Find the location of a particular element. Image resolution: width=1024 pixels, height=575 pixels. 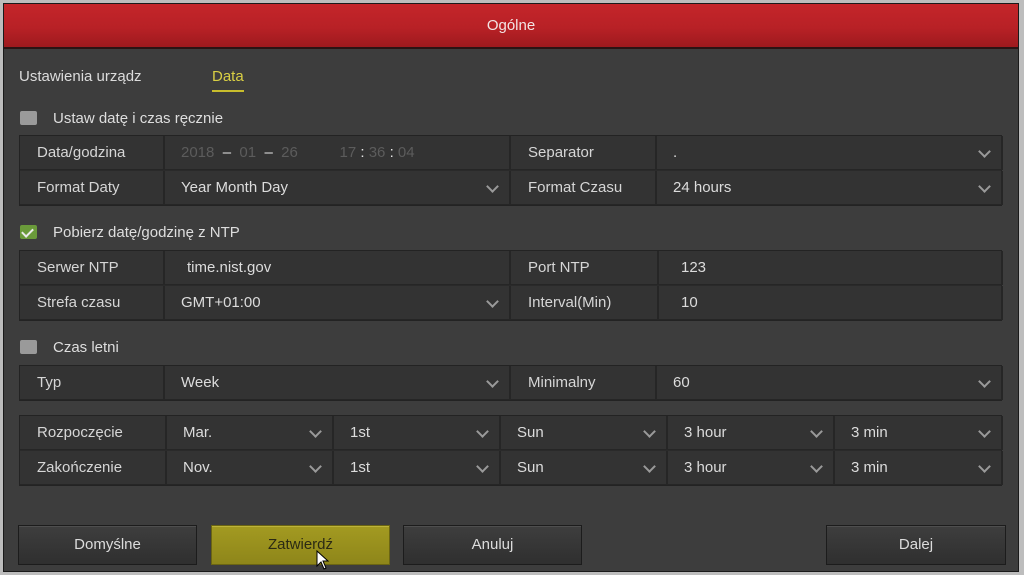

ntp-checkbox-row: Pobierz datę/godzinę z NTP is located at coordinates (130, 232).